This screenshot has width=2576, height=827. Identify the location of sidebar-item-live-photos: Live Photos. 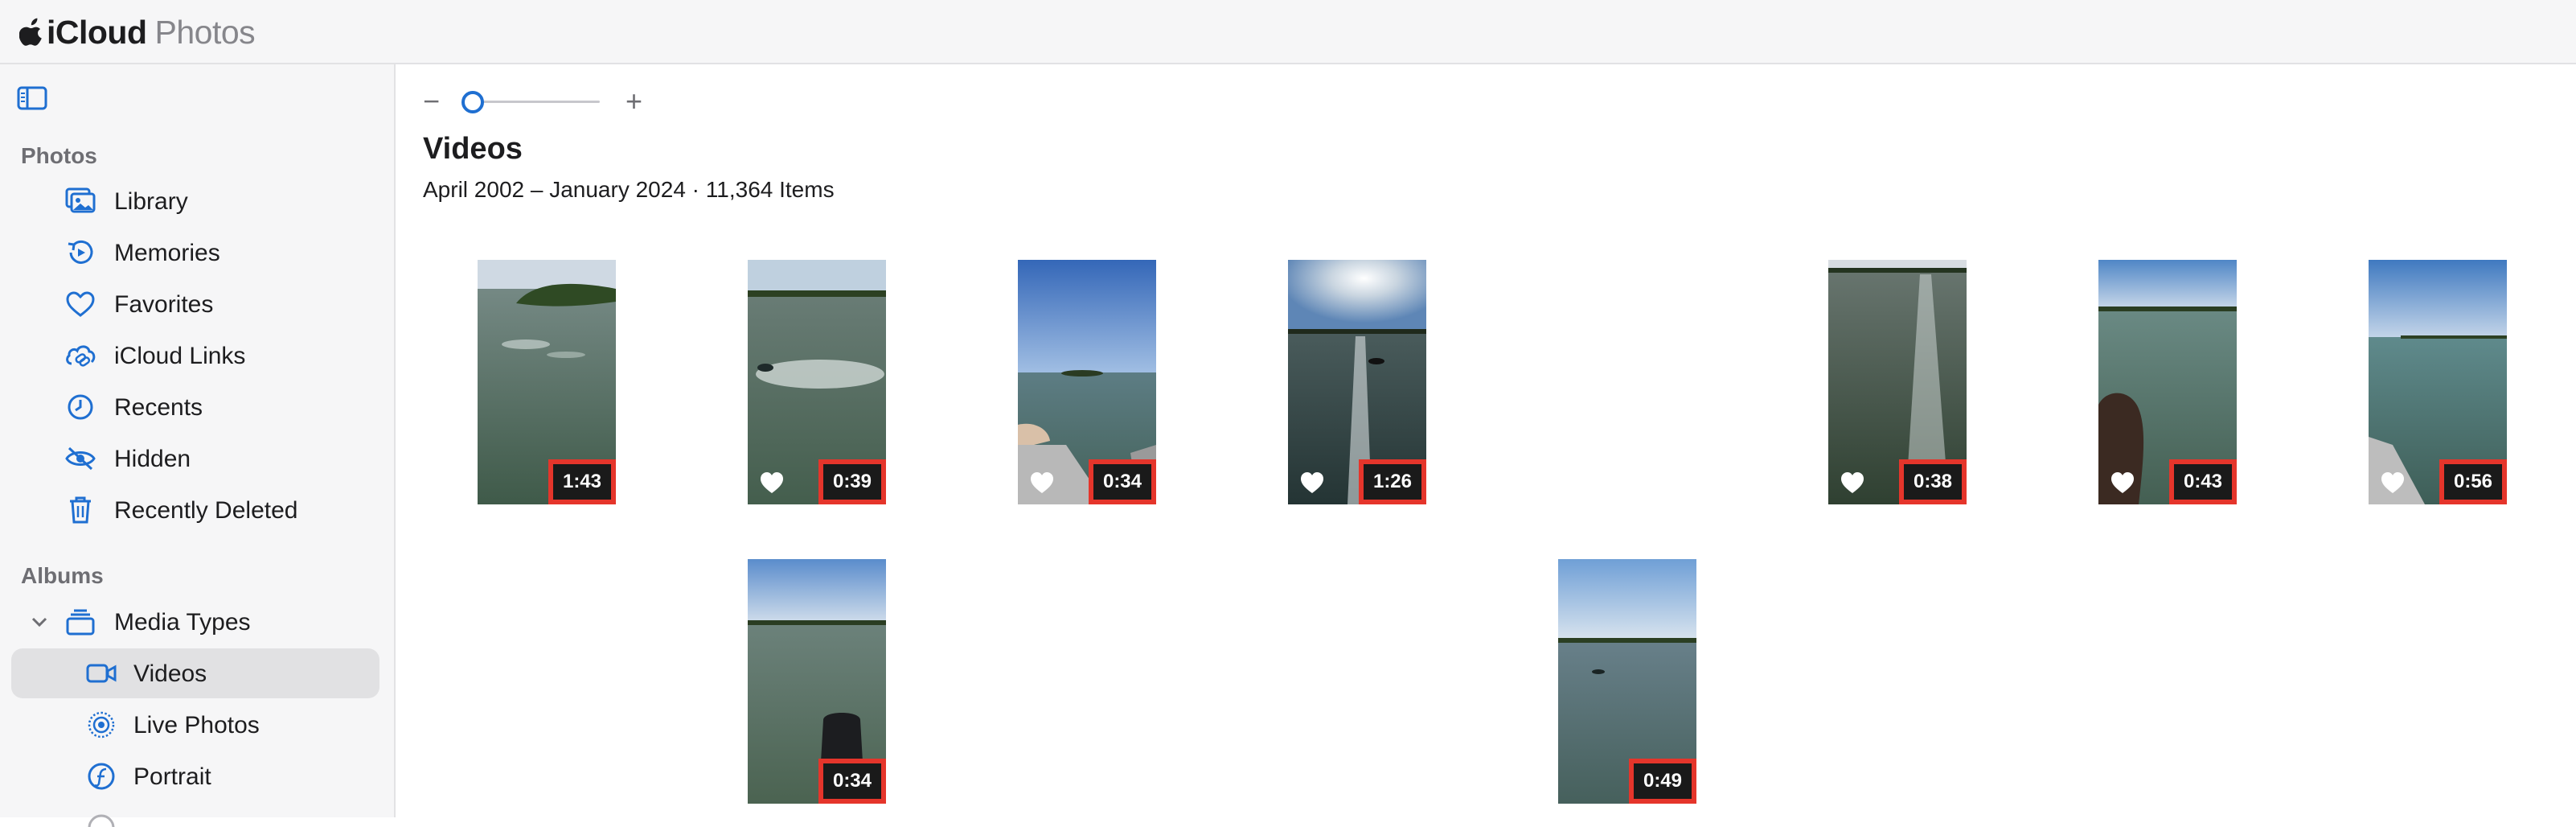
(195, 725).